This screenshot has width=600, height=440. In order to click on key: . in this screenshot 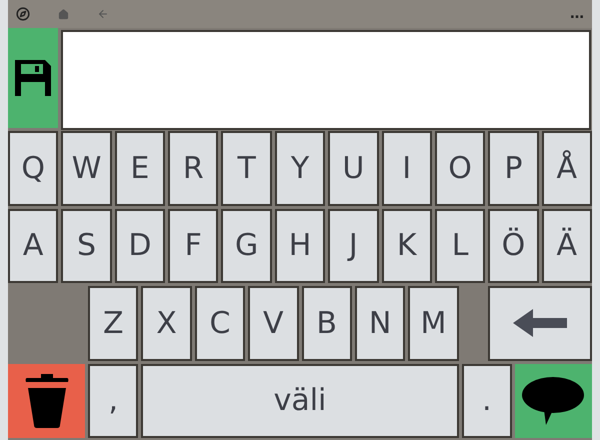, I will do `click(487, 401)`.